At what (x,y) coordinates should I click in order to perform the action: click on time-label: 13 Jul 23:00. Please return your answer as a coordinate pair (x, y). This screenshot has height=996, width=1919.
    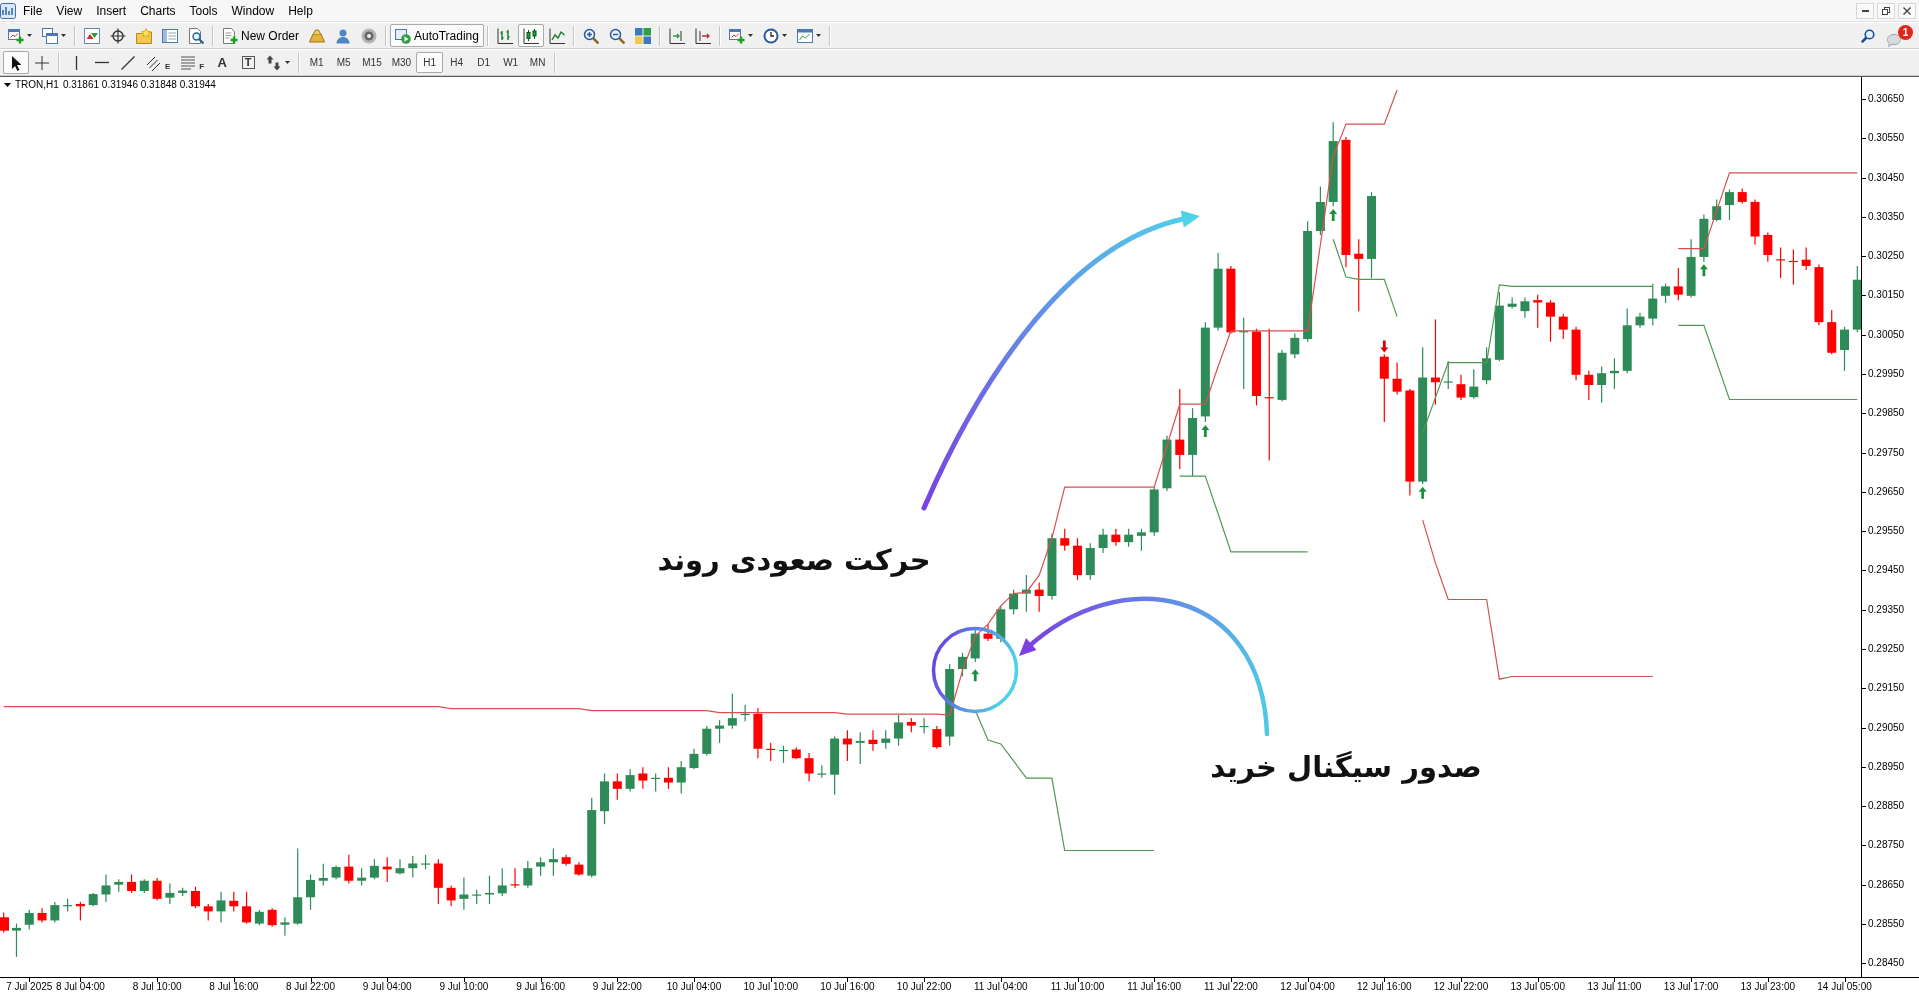
    Looking at the image, I should click on (1768, 987).